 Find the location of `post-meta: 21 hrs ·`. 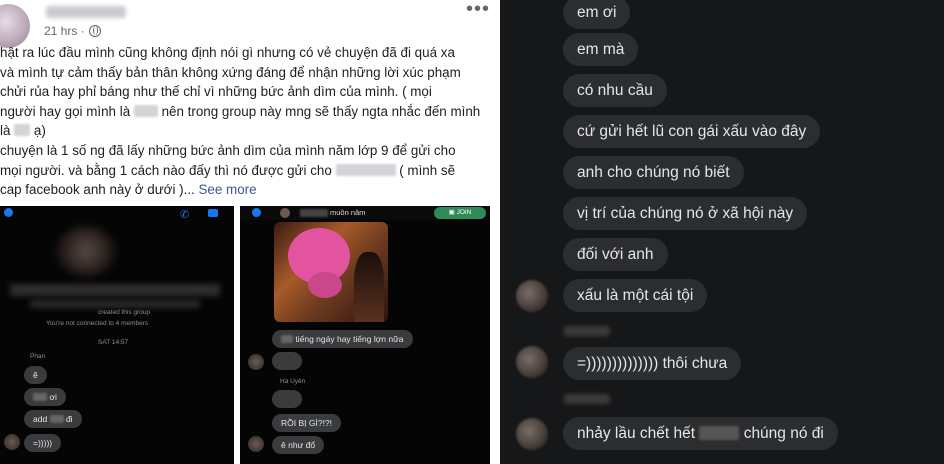

post-meta: 21 hrs · is located at coordinates (72, 31).